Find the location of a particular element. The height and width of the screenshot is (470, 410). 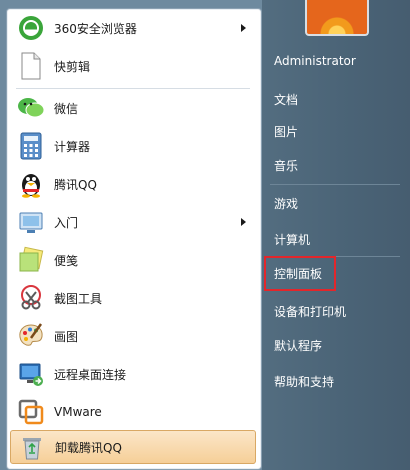

right-item-documents: 文档 is located at coordinates (336, 99).